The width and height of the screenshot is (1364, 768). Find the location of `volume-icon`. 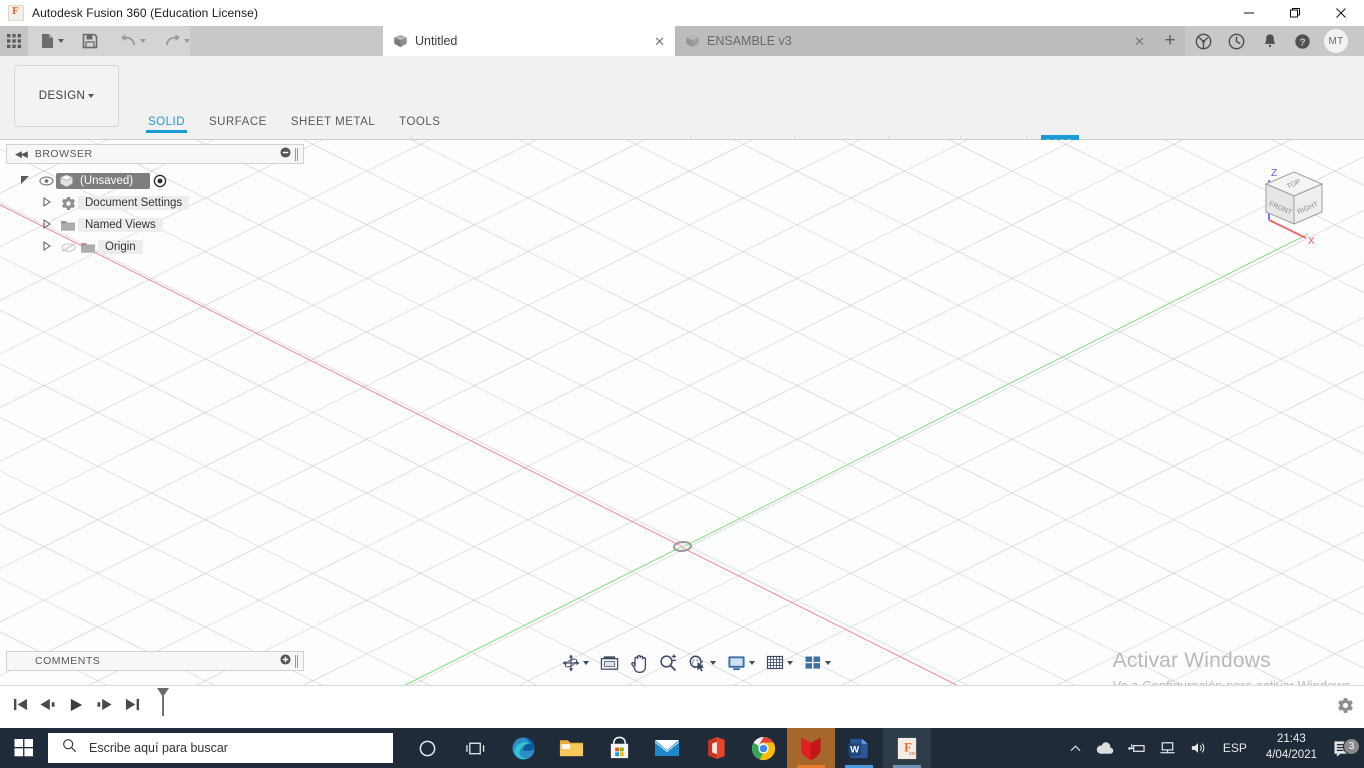

volume-icon is located at coordinates (1198, 748).